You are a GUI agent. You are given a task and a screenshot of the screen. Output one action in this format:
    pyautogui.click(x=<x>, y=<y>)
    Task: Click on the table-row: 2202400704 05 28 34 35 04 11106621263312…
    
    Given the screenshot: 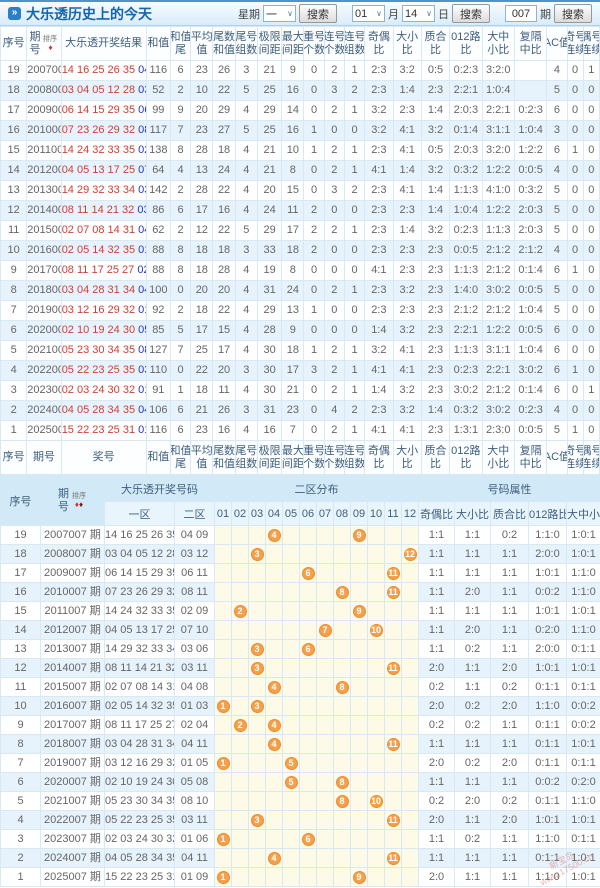 What is the action you would take?
    pyautogui.click(x=300, y=411)
    